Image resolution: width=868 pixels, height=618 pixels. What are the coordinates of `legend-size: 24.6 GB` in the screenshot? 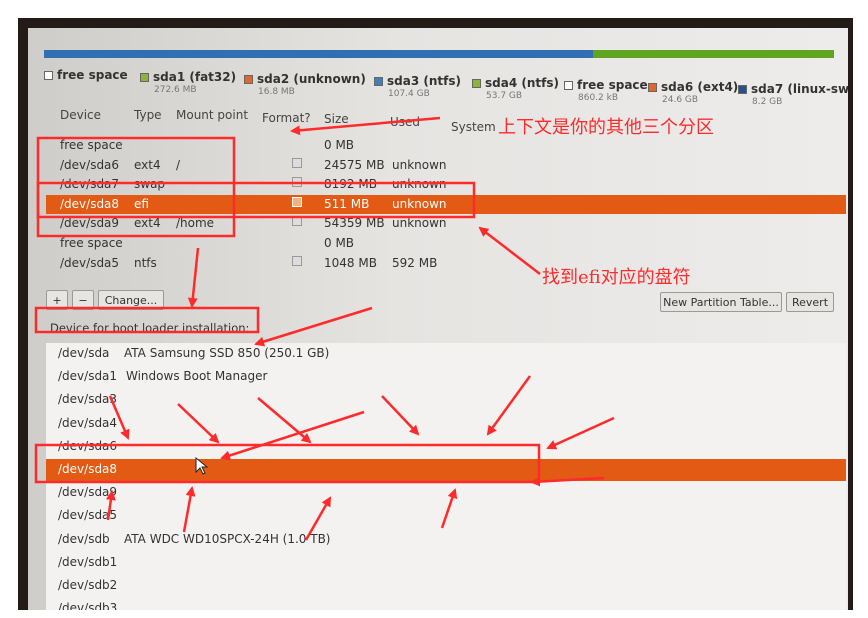 It's located at (680, 100).